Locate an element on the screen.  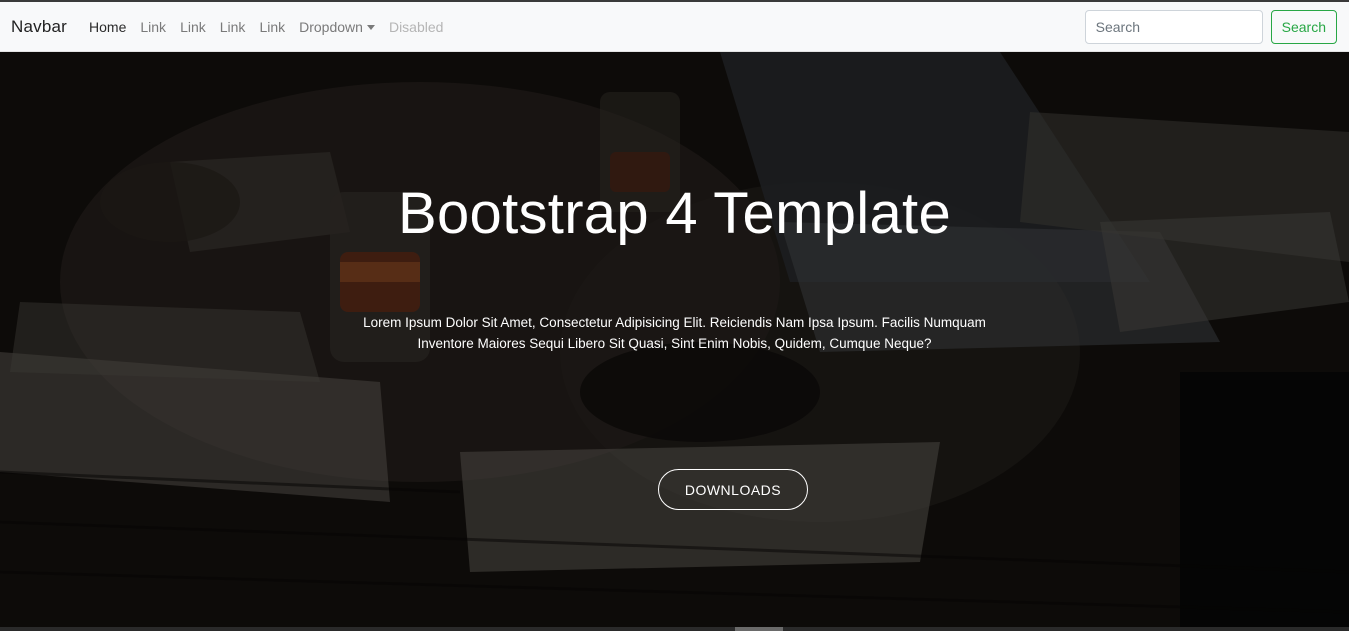
search-input is located at coordinates (1173, 27).